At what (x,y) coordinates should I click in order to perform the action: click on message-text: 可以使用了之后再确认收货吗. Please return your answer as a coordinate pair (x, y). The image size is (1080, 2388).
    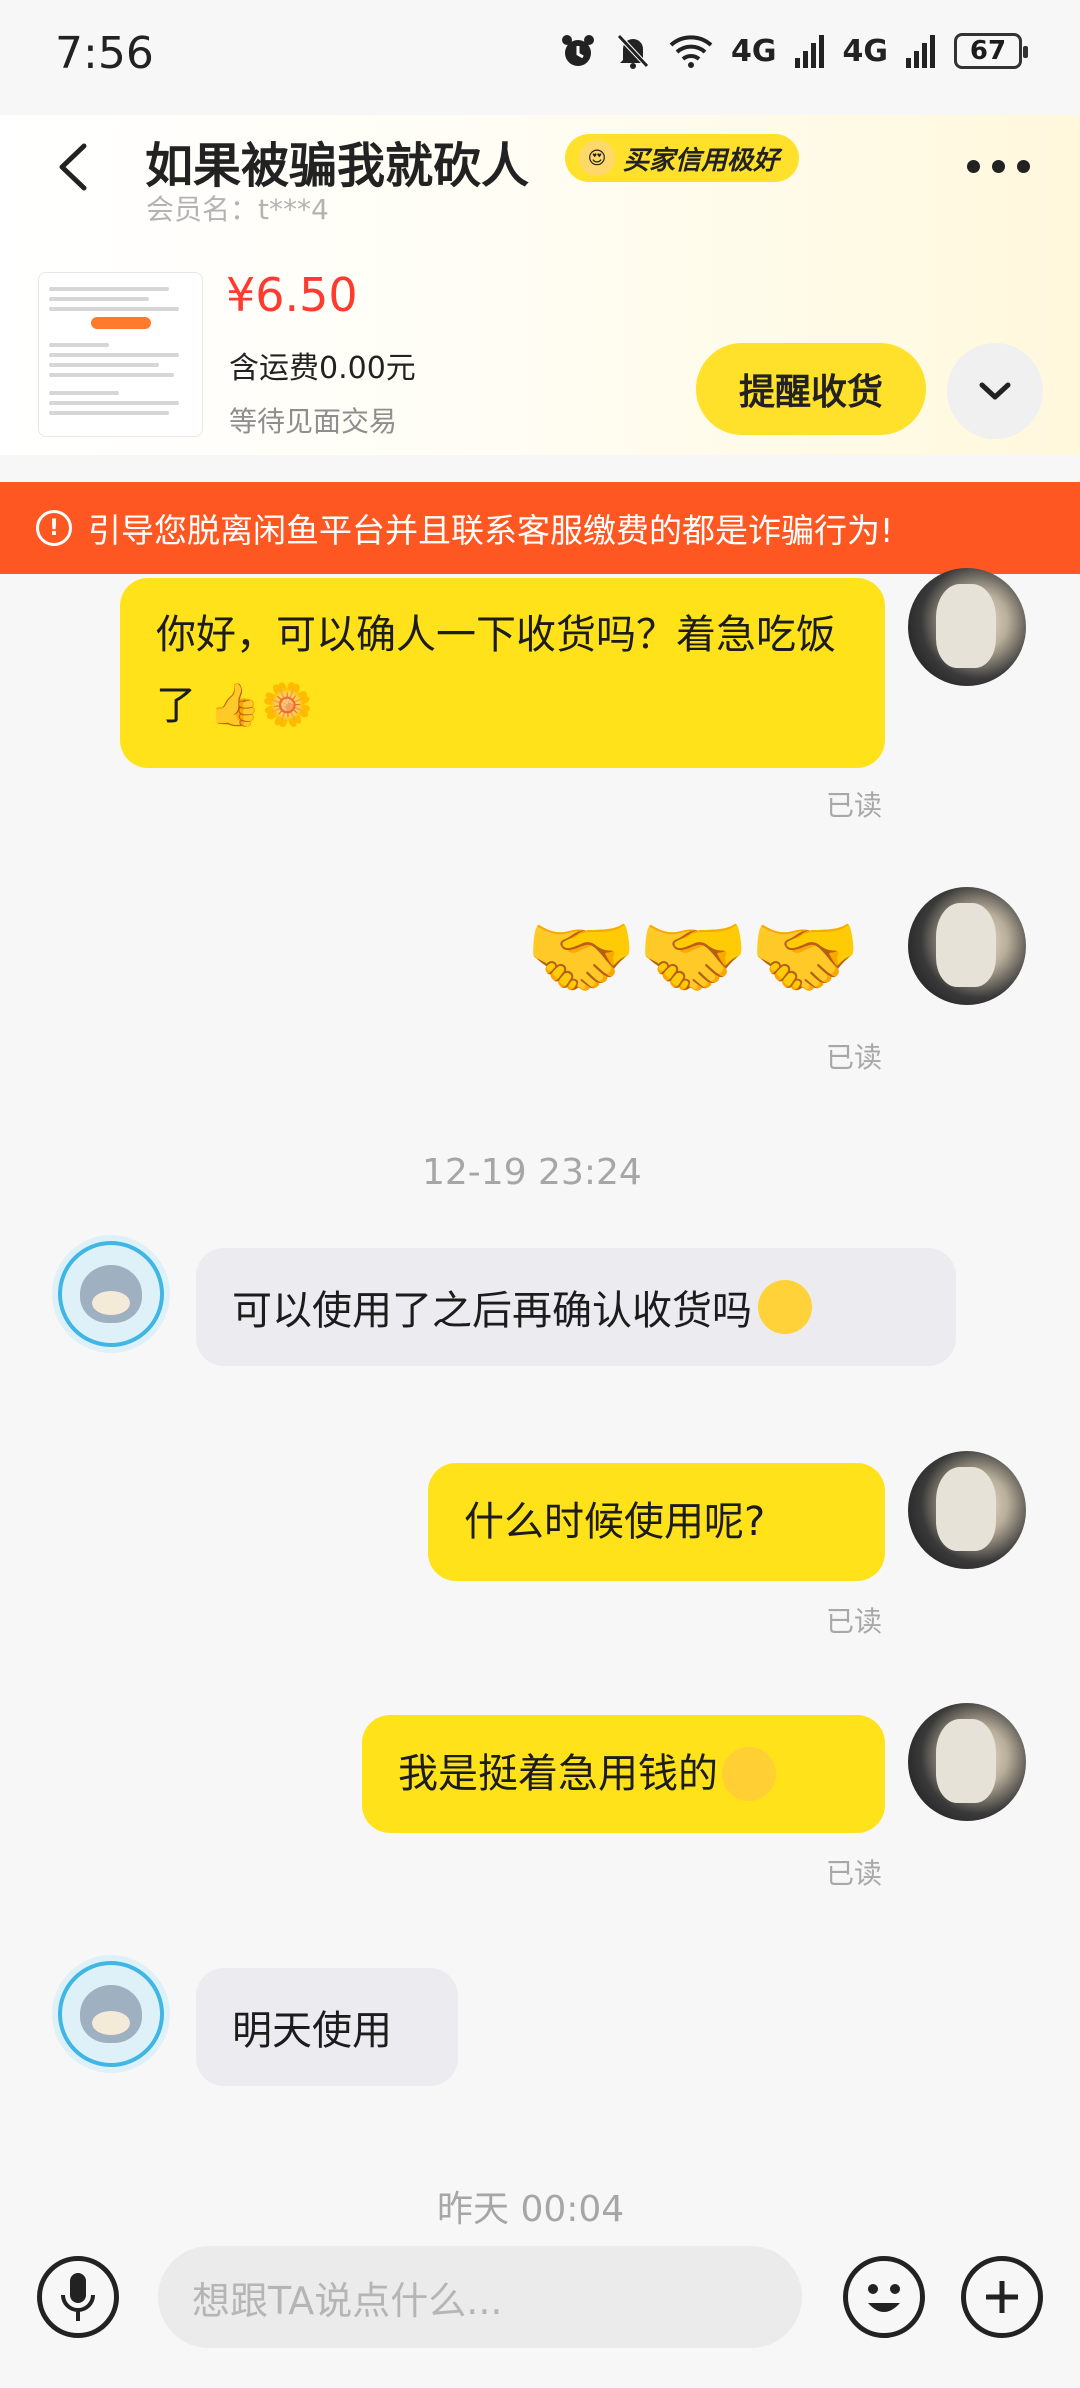
    Looking at the image, I should click on (492, 1311).